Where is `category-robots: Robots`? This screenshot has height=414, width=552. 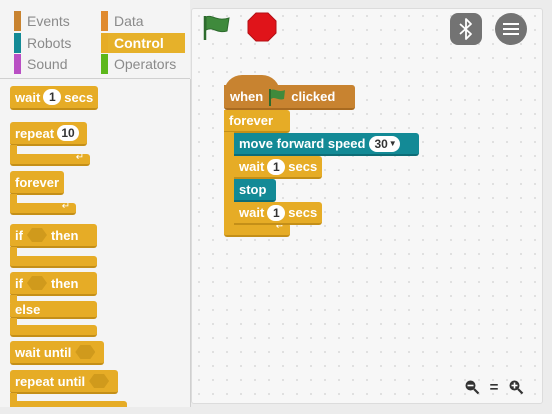 category-robots: Robots is located at coordinates (57, 43).